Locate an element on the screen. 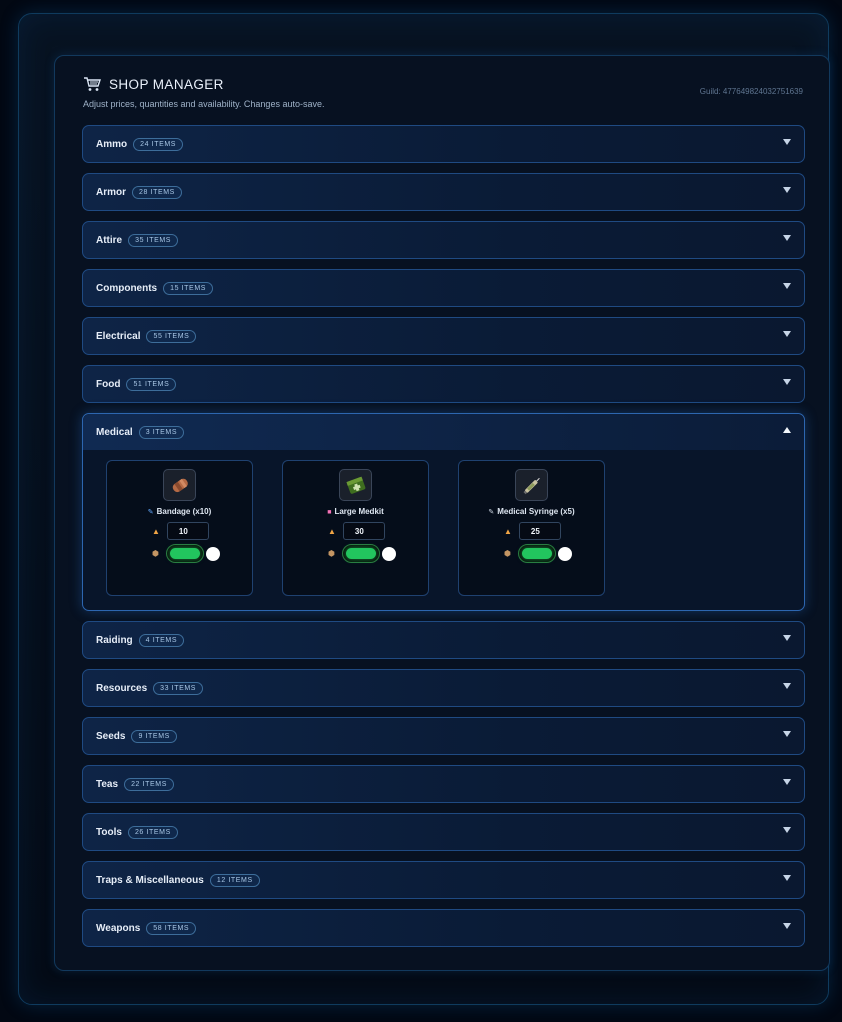 This screenshot has height=1022, width=842. item-count-badge: 9 ITEMS is located at coordinates (154, 736).